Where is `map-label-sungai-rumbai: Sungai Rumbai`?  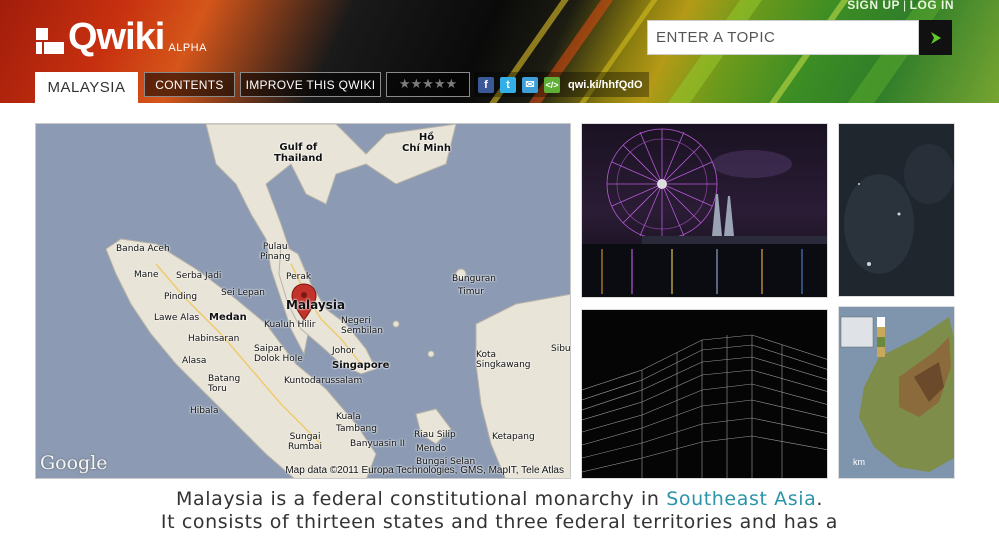
map-label-sungai-rumbai: Sungai Rumbai is located at coordinates (305, 442).